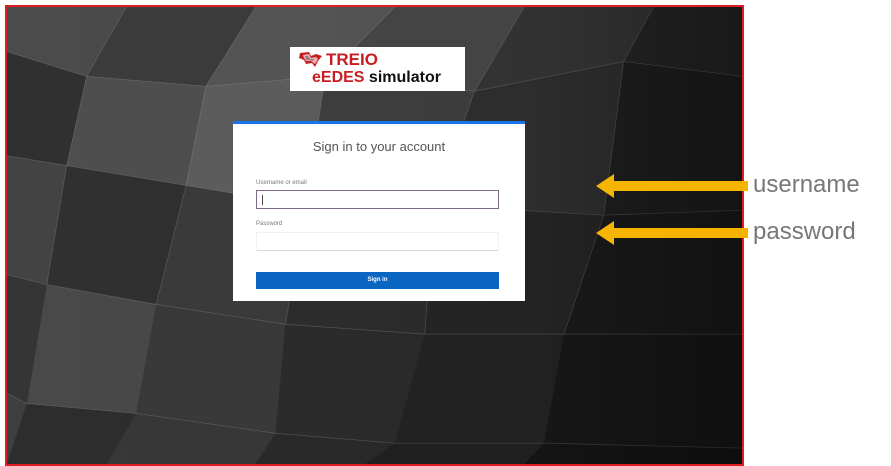 The width and height of the screenshot is (891, 466). What do you see at coordinates (338, 77) in the screenshot?
I see `brand-subtitle-part1: eEDES` at bounding box center [338, 77].